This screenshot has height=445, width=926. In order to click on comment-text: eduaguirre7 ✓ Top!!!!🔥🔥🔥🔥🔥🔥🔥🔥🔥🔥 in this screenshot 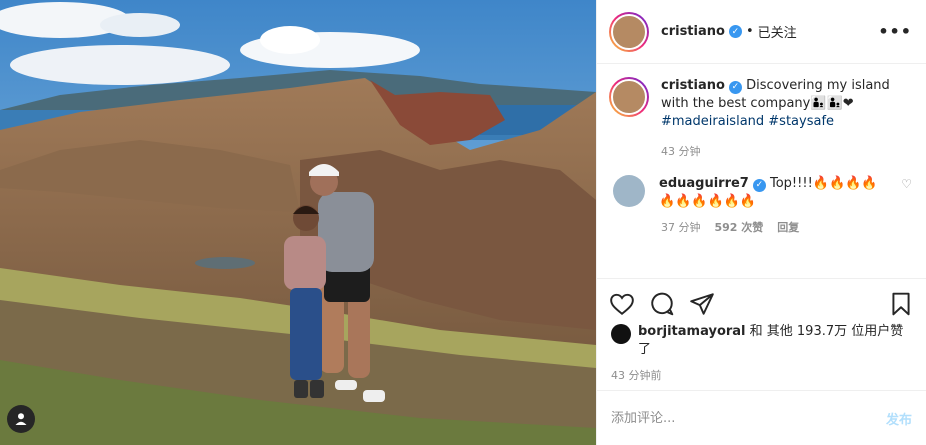, I will do `click(774, 193)`.